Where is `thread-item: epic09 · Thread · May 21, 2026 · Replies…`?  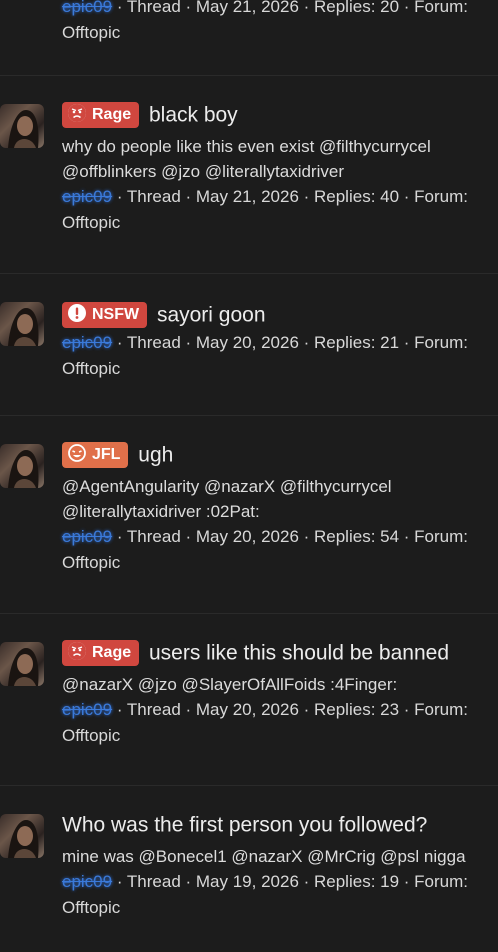 thread-item: epic09 · Thread · May 21, 2026 · Replies… is located at coordinates (249, 38).